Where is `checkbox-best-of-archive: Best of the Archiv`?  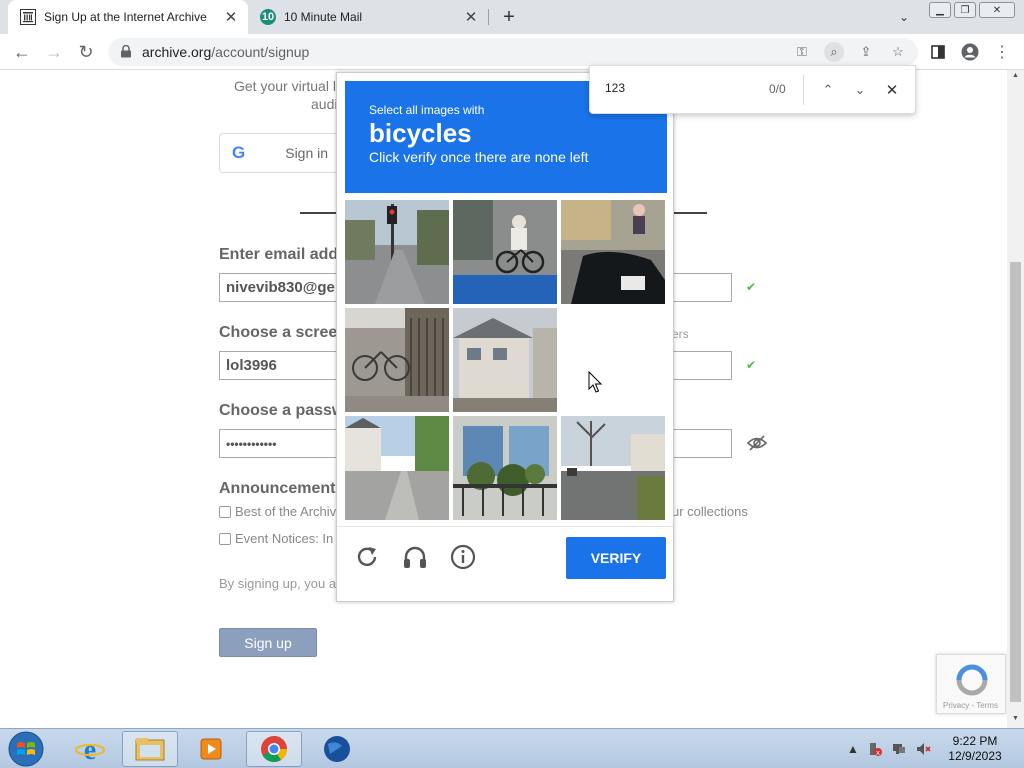 checkbox-best-of-archive: Best of the Archiv is located at coordinates (277, 511).